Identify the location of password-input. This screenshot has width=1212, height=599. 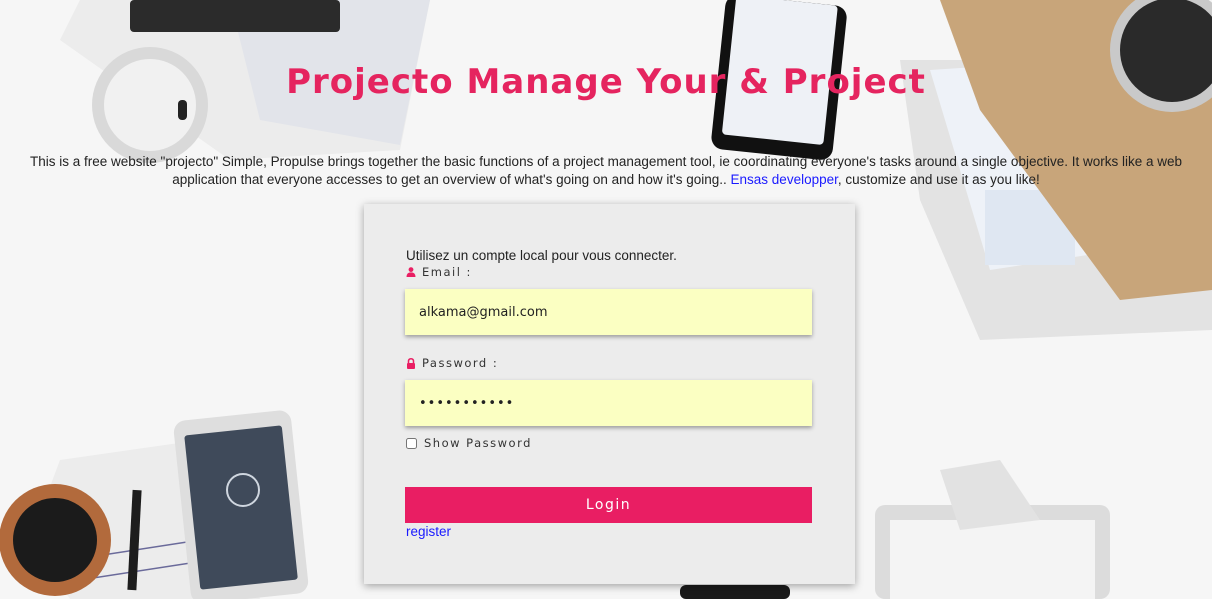
(608, 403).